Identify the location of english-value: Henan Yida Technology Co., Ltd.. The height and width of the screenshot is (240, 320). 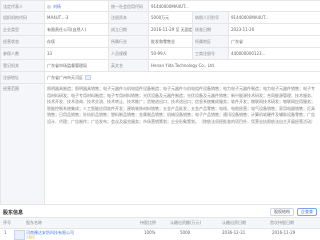
(233, 65).